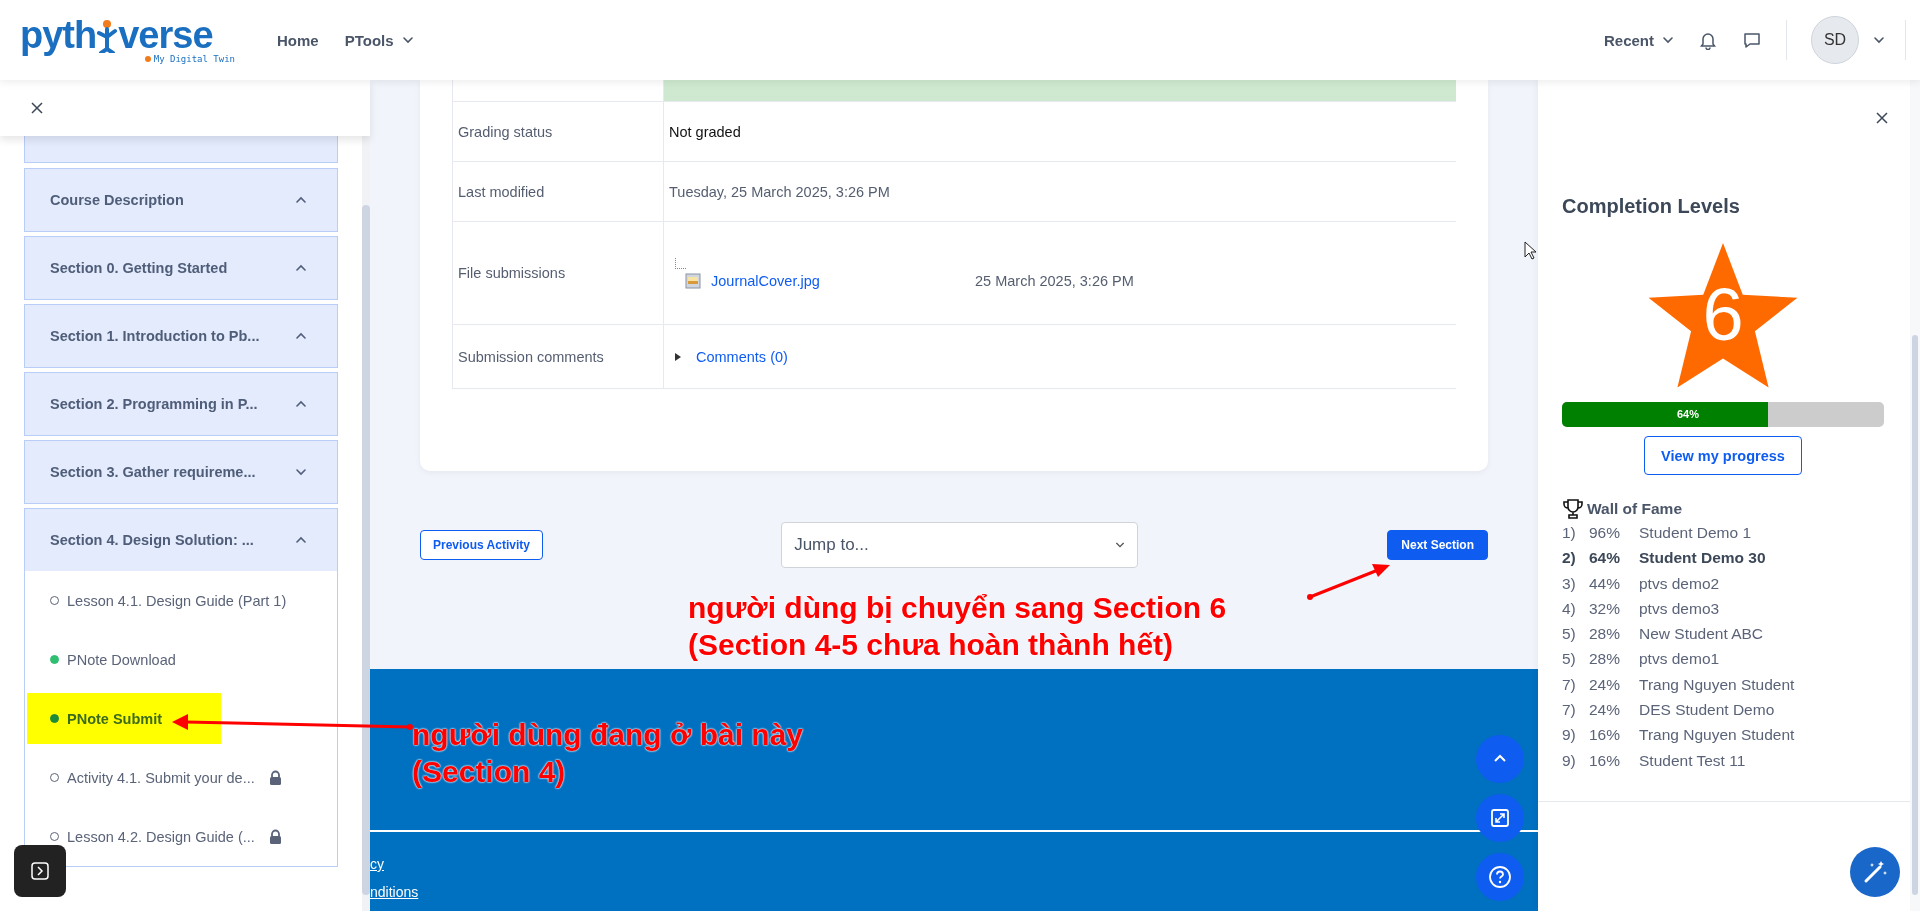 The width and height of the screenshot is (1920, 911). What do you see at coordinates (558, 191) in the screenshot?
I see `row-label: Last modified` at bounding box center [558, 191].